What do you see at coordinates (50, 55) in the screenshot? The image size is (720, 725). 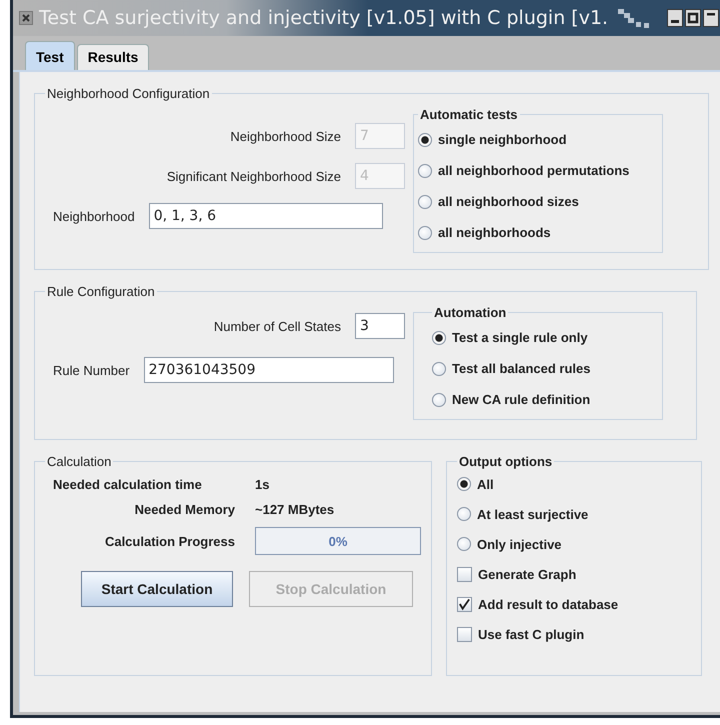 I see `tab: Test` at bounding box center [50, 55].